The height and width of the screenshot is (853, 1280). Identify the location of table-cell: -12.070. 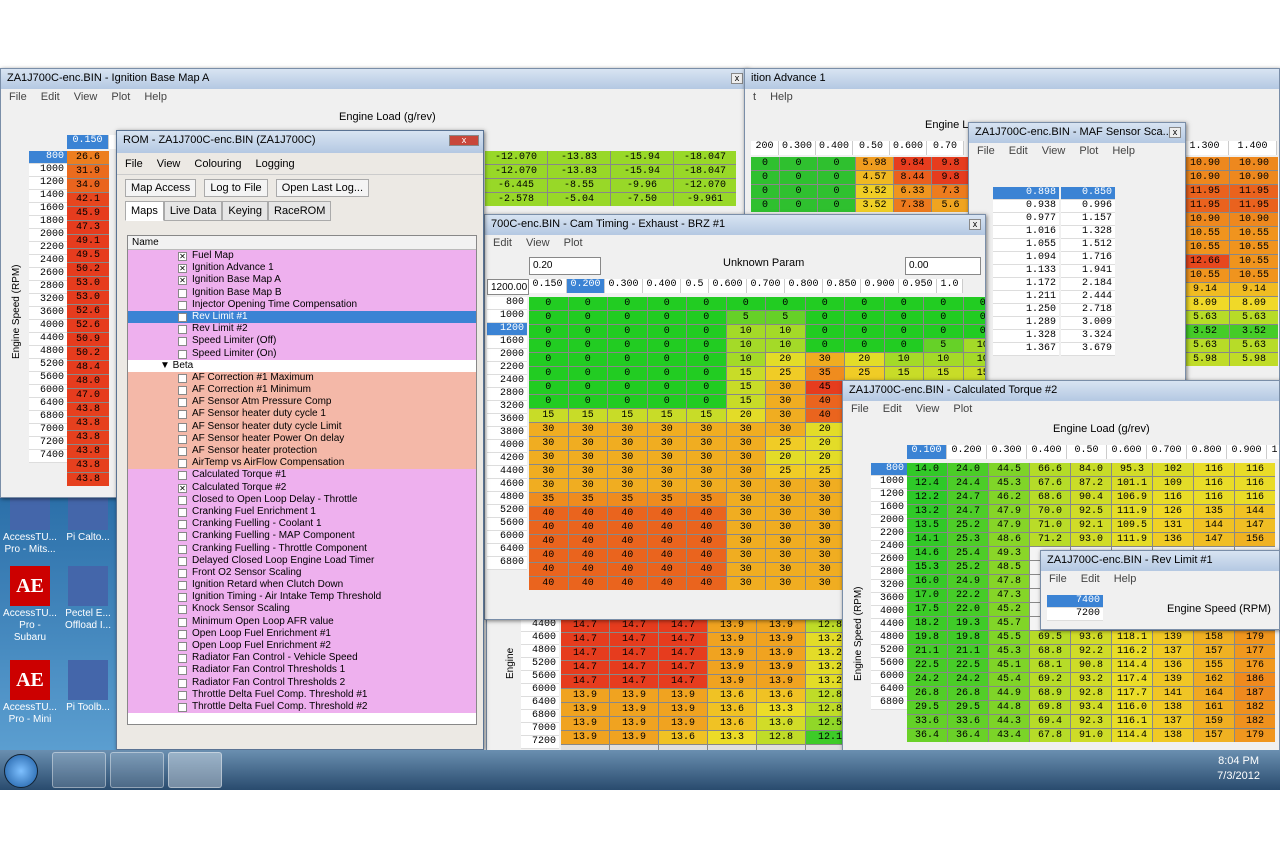
(516, 157).